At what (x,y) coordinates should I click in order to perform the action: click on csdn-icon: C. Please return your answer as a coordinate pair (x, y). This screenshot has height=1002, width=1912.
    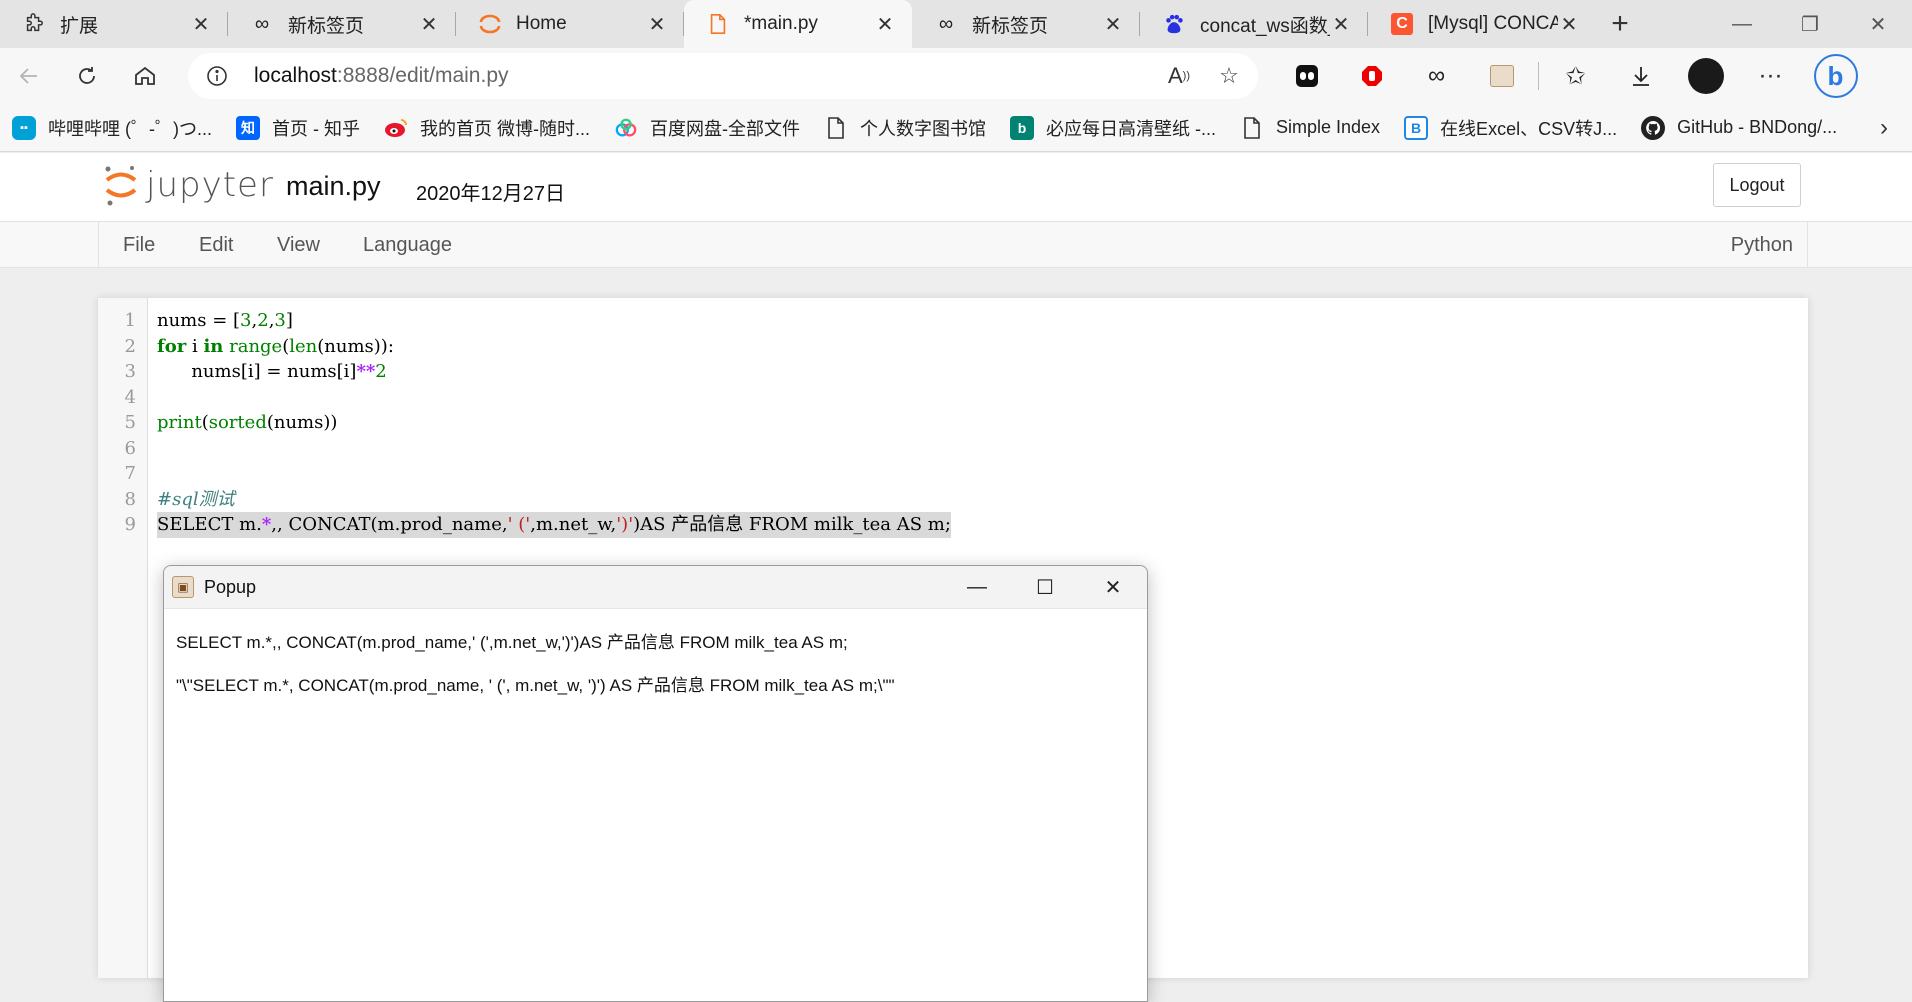
    Looking at the image, I should click on (1402, 24).